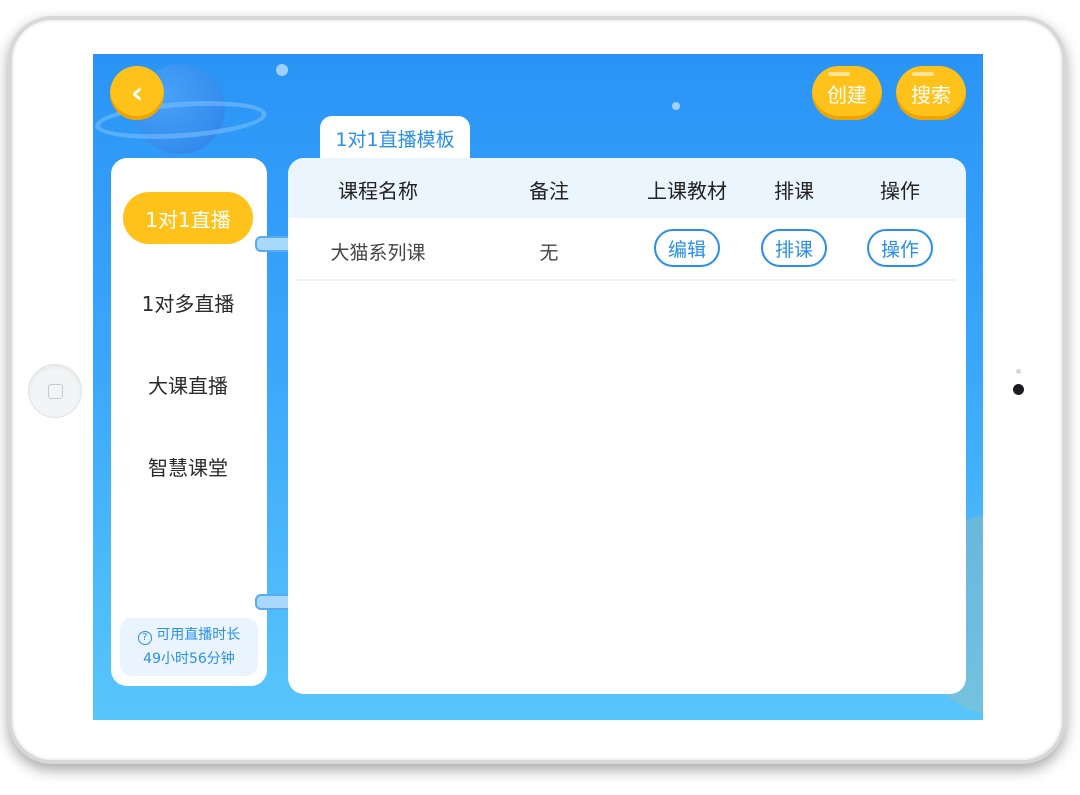  What do you see at coordinates (189, 647) in the screenshot?
I see `available-duration-box: ? 可用直播时长 49小时56分钟` at bounding box center [189, 647].